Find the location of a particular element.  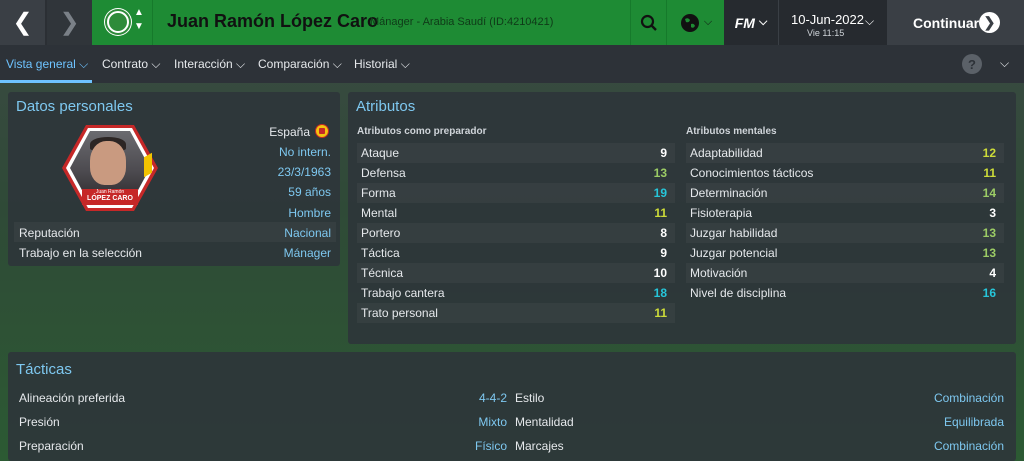

arrow-right-icon: ❯ is located at coordinates (989, 22).